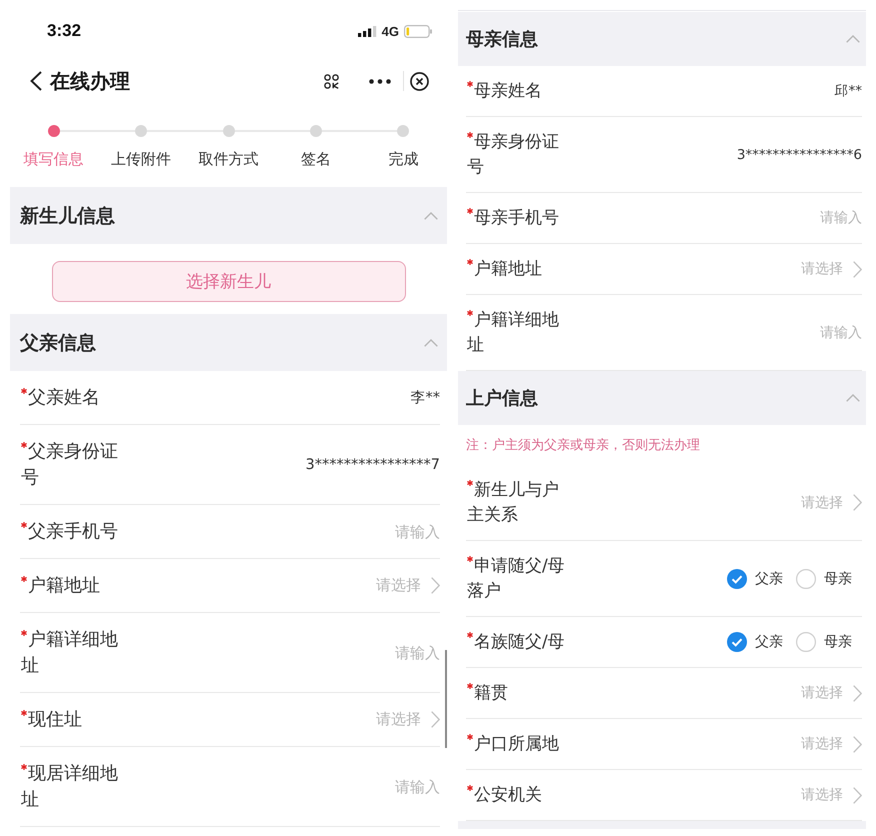 This screenshot has width=876, height=836. I want to click on field-label: 父亲姓名, so click(64, 397).